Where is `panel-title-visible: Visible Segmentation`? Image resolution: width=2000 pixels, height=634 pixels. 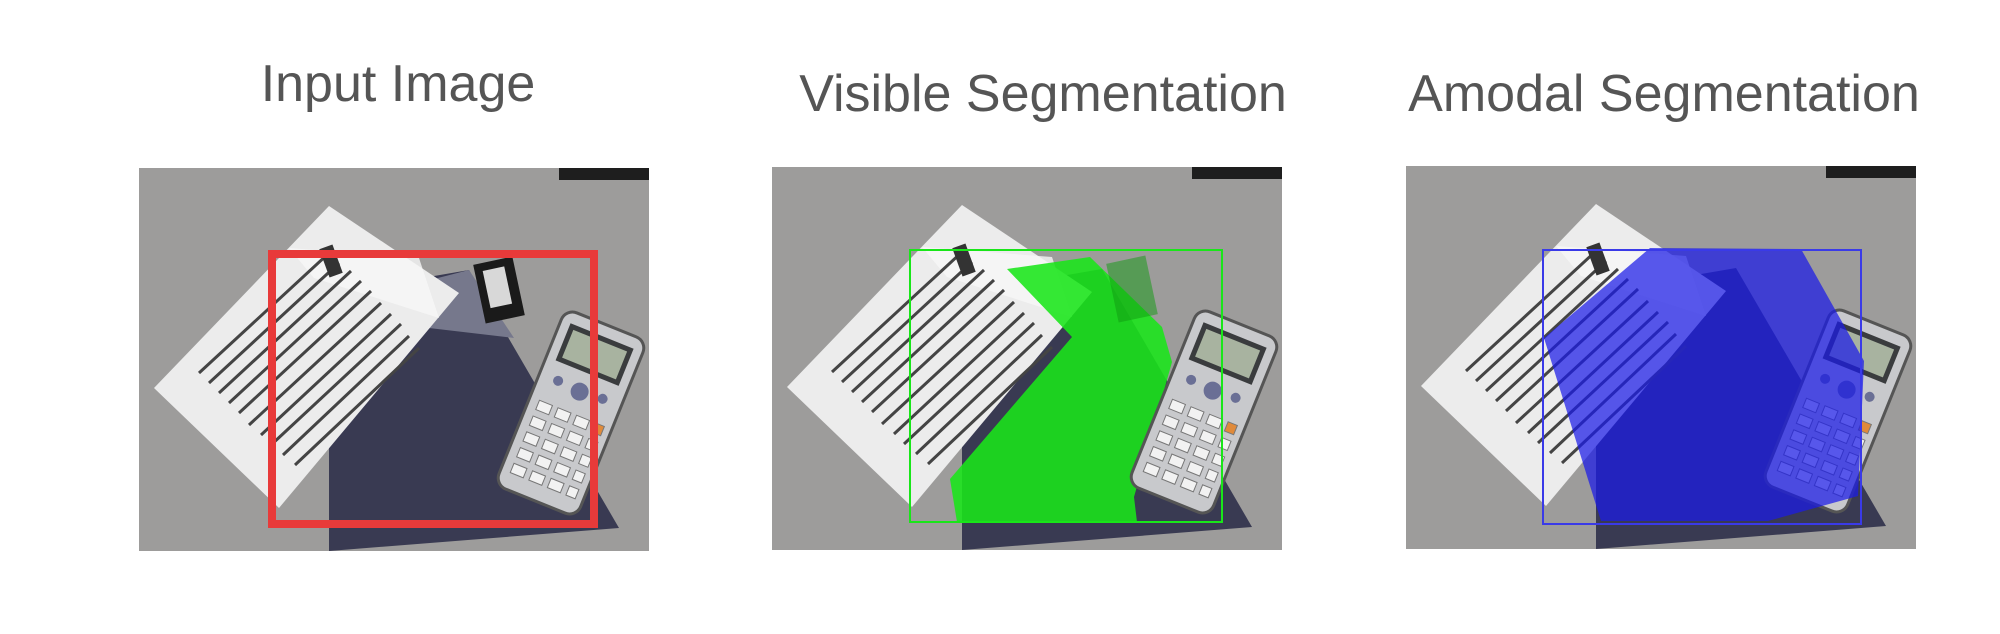 panel-title-visible: Visible Segmentation is located at coordinates (1043, 94).